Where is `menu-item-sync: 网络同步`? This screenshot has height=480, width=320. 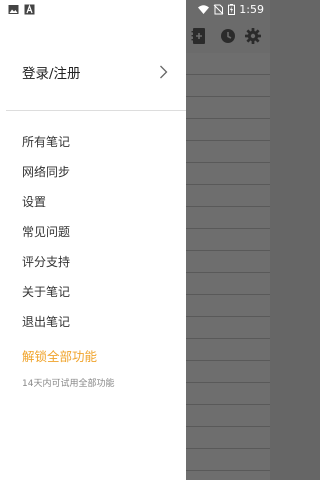
menu-item-sync: 网络同步 is located at coordinates (93, 171).